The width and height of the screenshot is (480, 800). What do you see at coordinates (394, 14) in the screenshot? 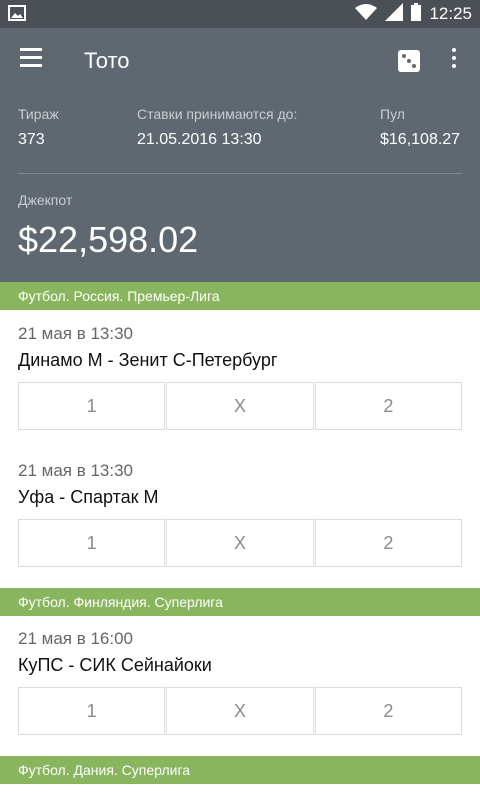
I see `signal-icon` at bounding box center [394, 14].